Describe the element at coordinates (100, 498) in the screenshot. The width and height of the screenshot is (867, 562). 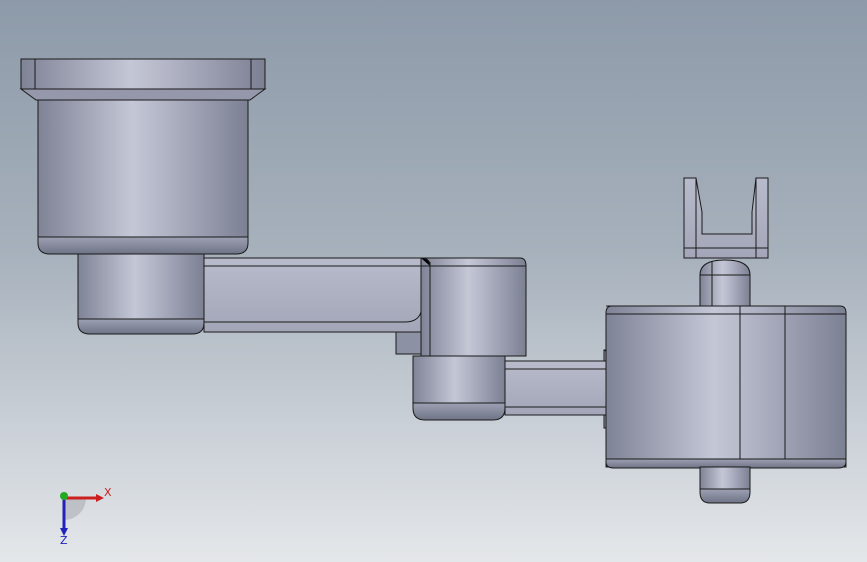
I see `x-arrowhead-icon` at that location.